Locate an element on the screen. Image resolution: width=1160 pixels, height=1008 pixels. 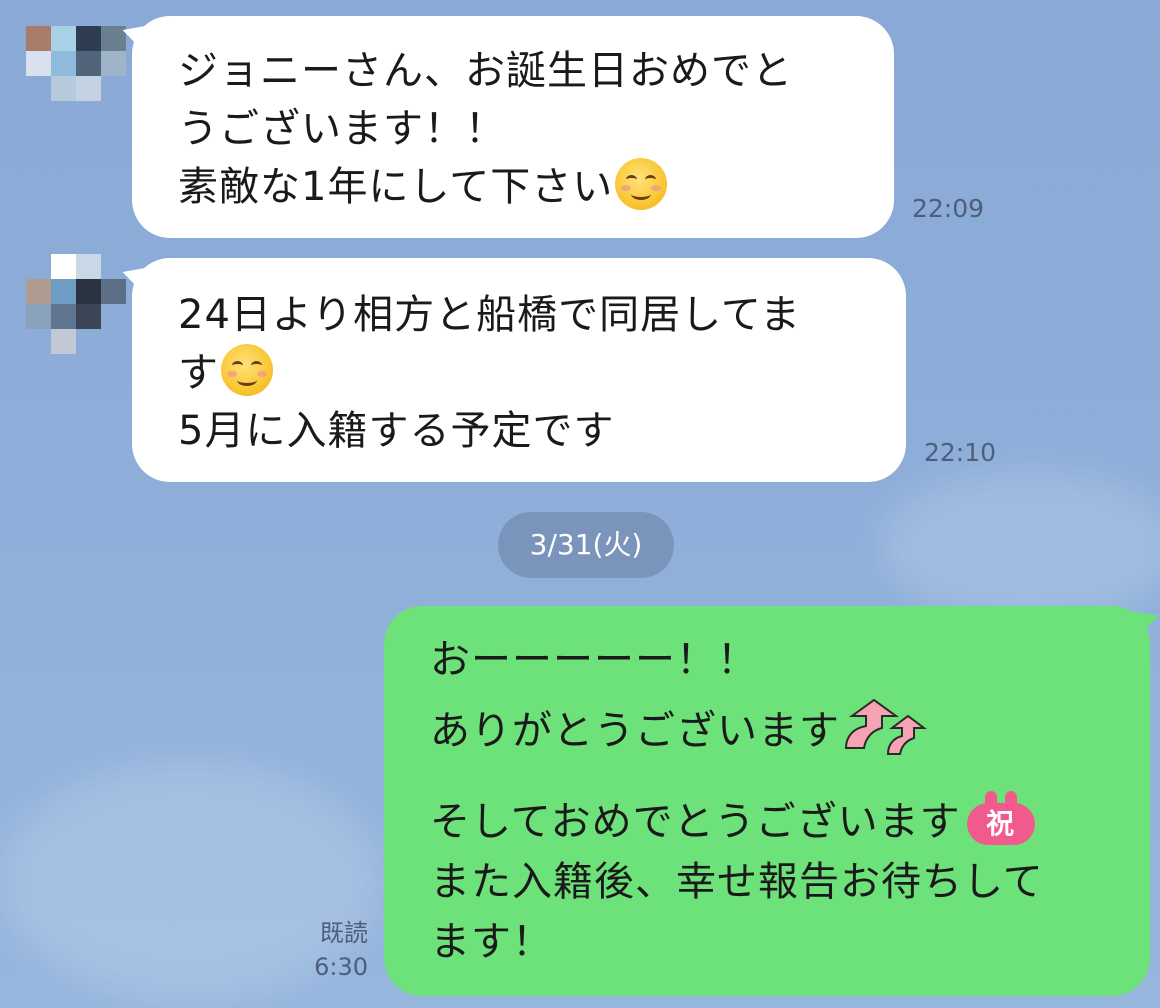
message-line: うございます！！ is located at coordinates (342, 129).